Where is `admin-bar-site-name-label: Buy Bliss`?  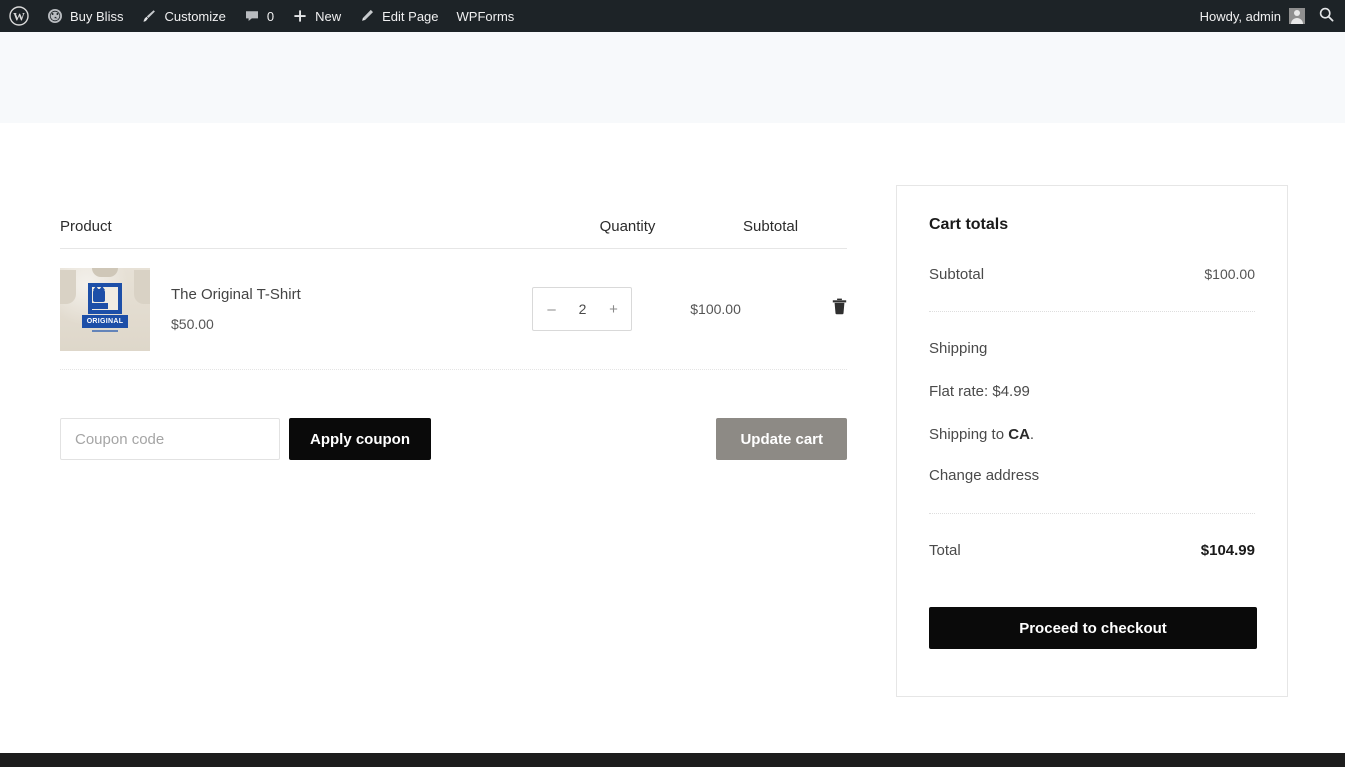 admin-bar-site-name-label: Buy Bliss is located at coordinates (97, 16).